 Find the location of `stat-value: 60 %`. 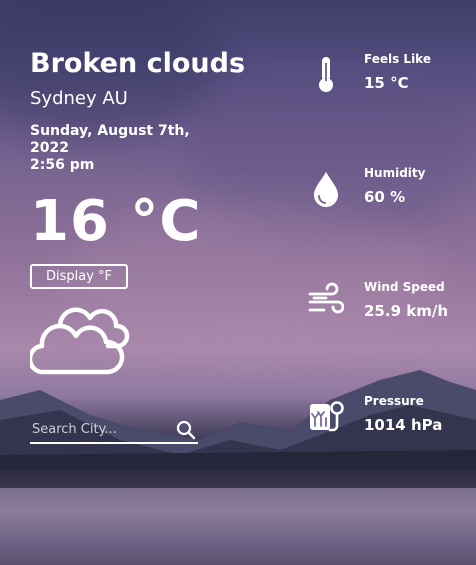

stat-value: 60 % is located at coordinates (385, 197).